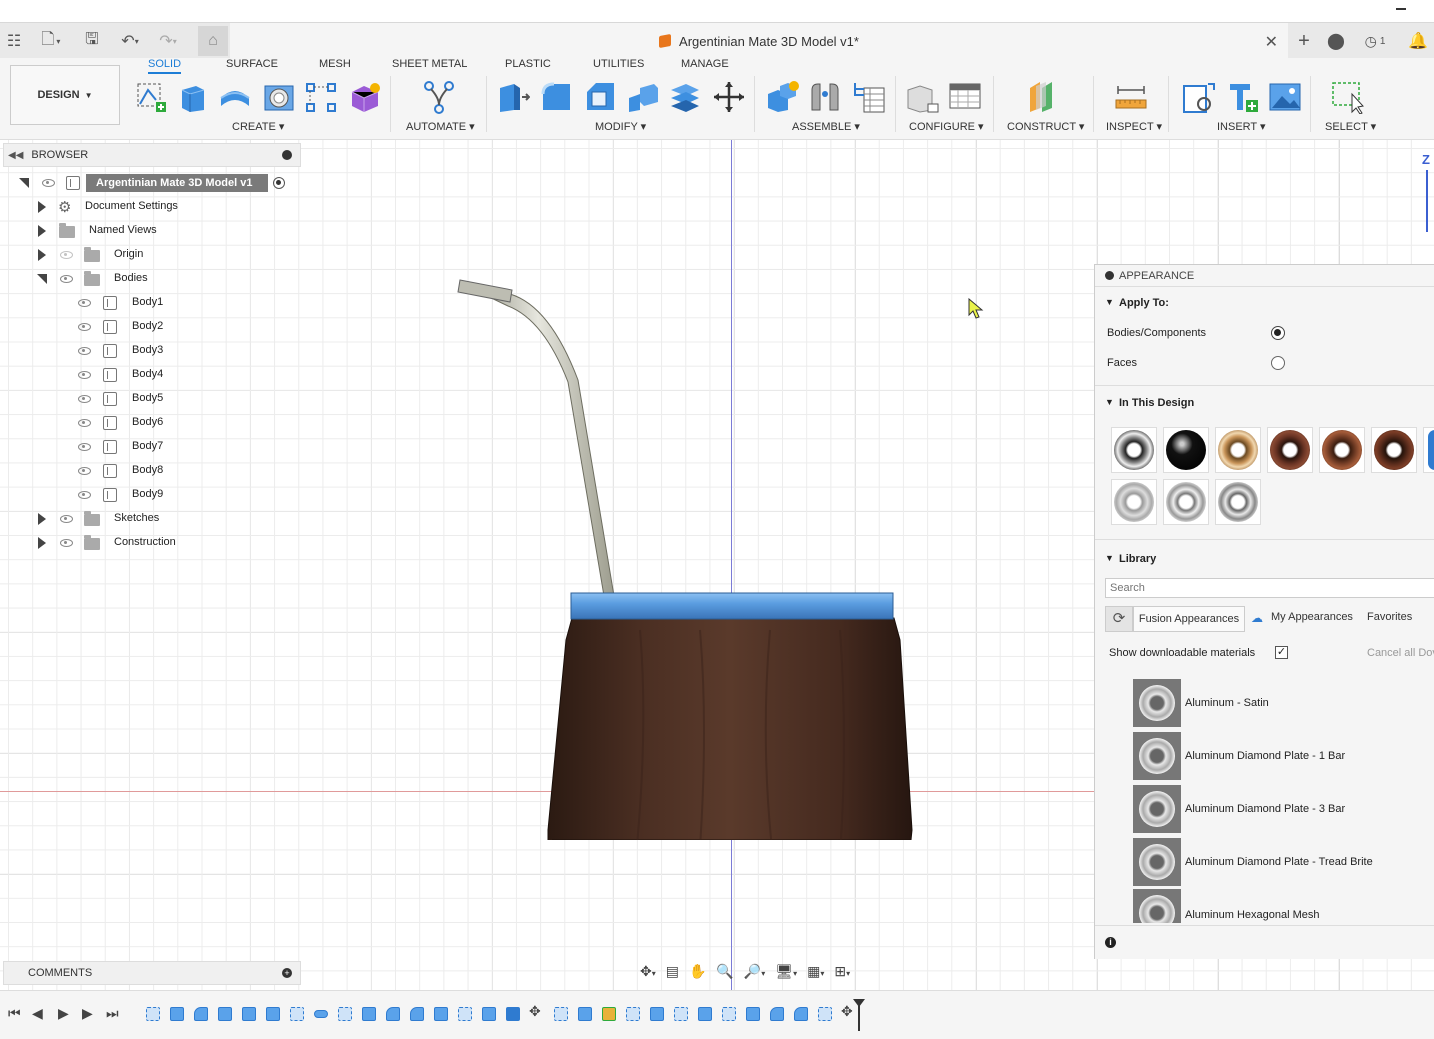  I want to click on tab-plastic: PLASTIC, so click(528, 64).